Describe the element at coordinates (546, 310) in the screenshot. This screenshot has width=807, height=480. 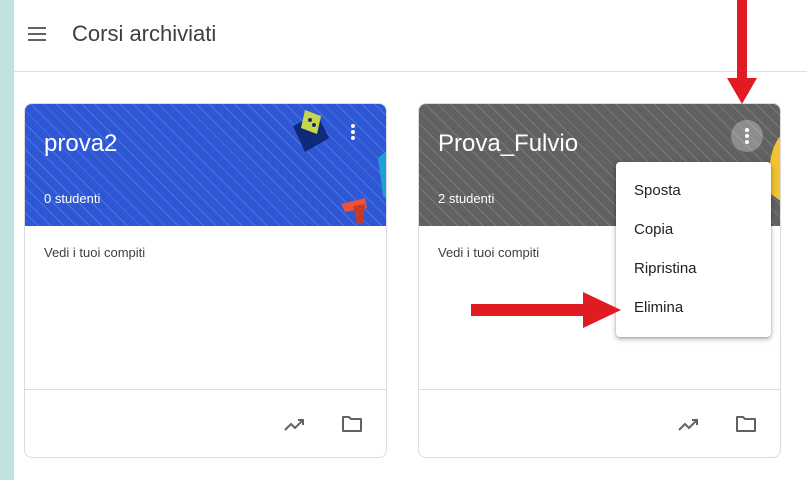
I see `annotation-arrow-right-icon` at that location.